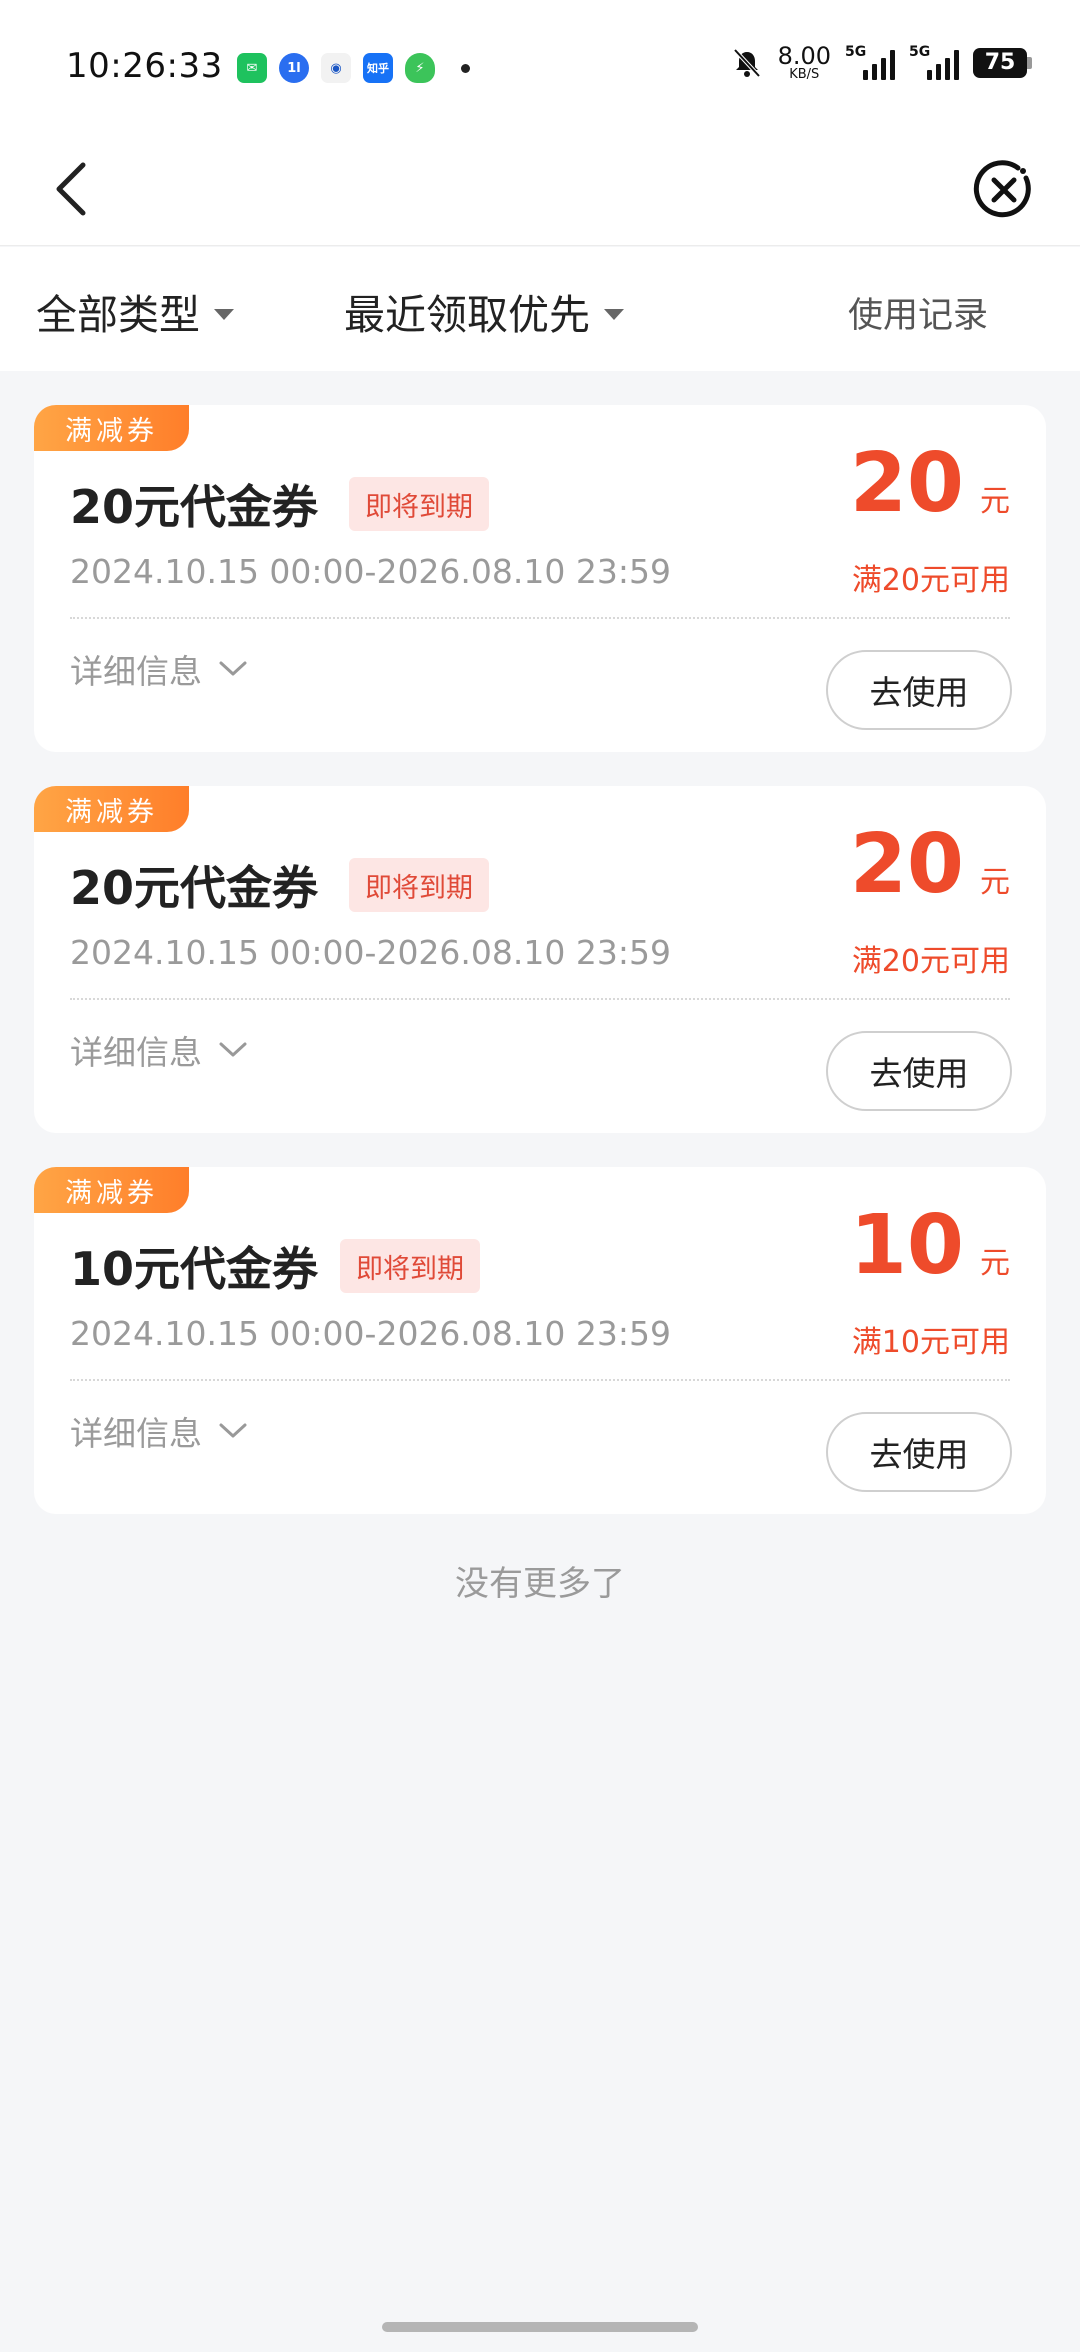 The height and width of the screenshot is (2352, 1080). I want to click on app-icon-1: 1l, so click(294, 68).